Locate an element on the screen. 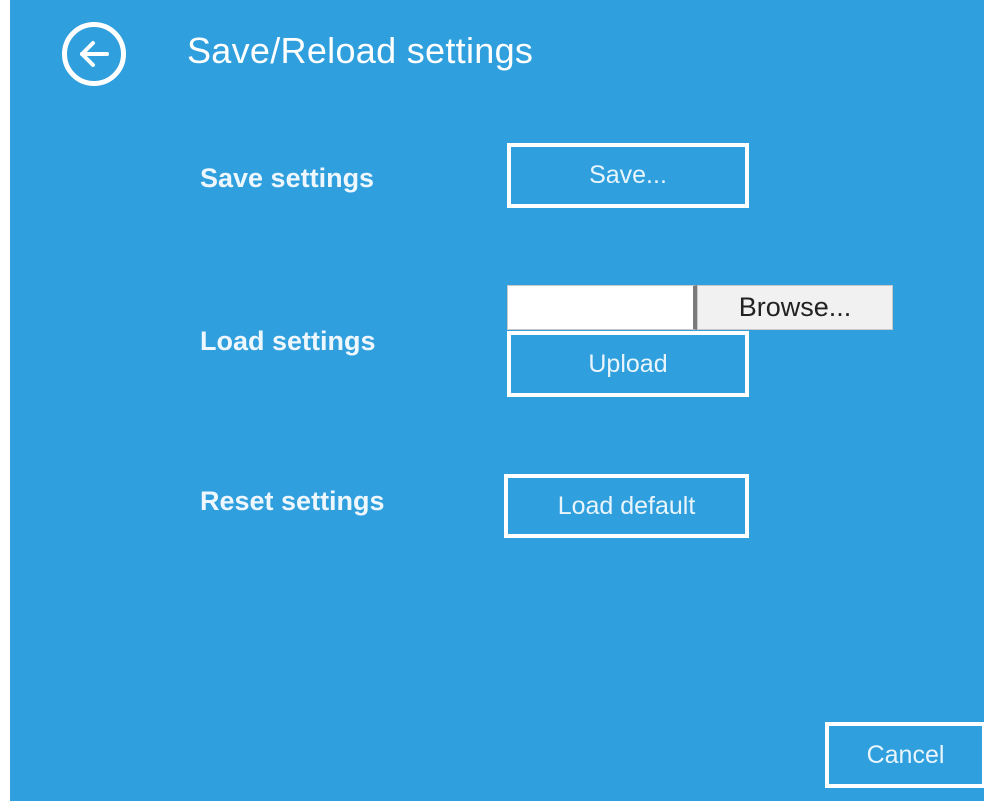 The image size is (984, 801). cancel-button: Cancel is located at coordinates (904, 755).